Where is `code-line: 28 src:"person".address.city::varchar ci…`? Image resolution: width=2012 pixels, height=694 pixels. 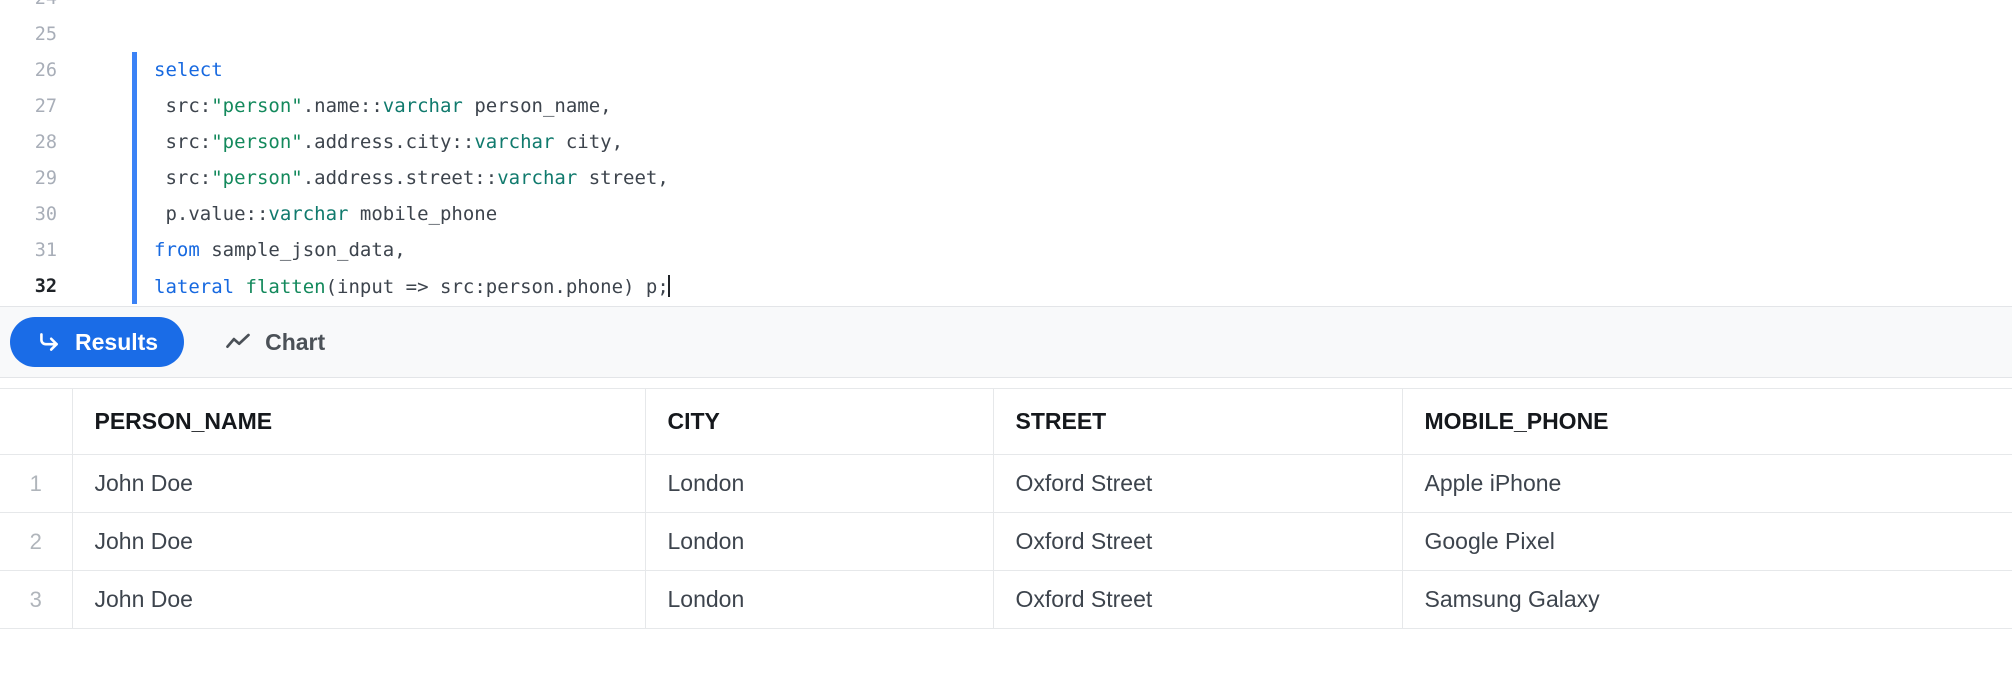 code-line: 28 src:"person".address.city::varchar ci… is located at coordinates (1006, 142).